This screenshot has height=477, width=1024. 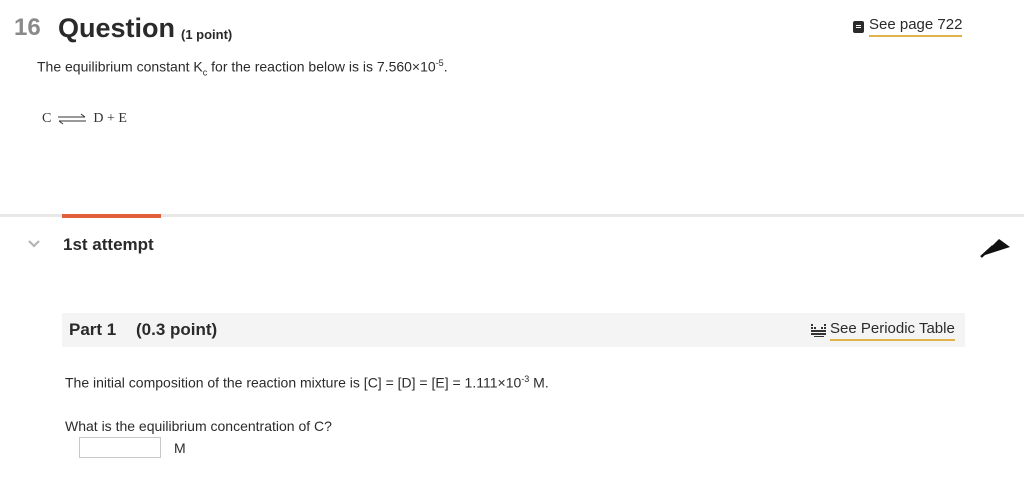 What do you see at coordinates (995, 248) in the screenshot?
I see `pointer-cursor-icon` at bounding box center [995, 248].